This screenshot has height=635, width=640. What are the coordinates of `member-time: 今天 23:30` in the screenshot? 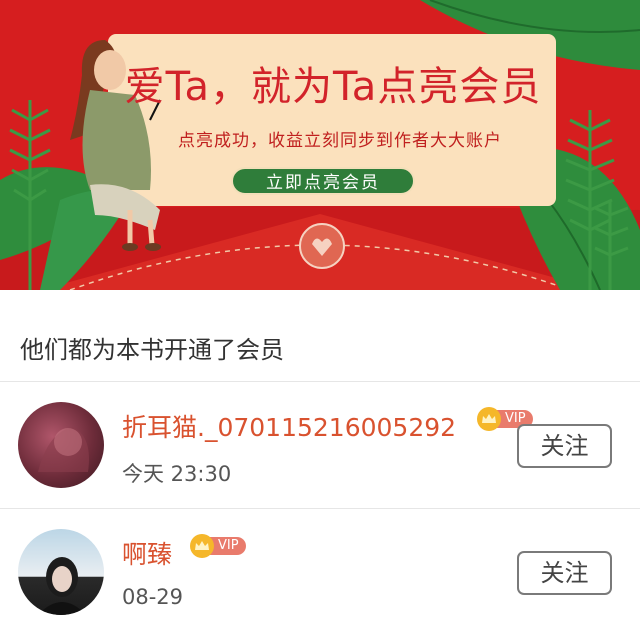 It's located at (177, 474).